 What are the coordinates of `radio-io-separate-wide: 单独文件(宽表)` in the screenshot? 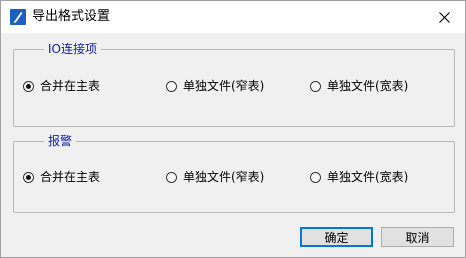 It's located at (359, 86).